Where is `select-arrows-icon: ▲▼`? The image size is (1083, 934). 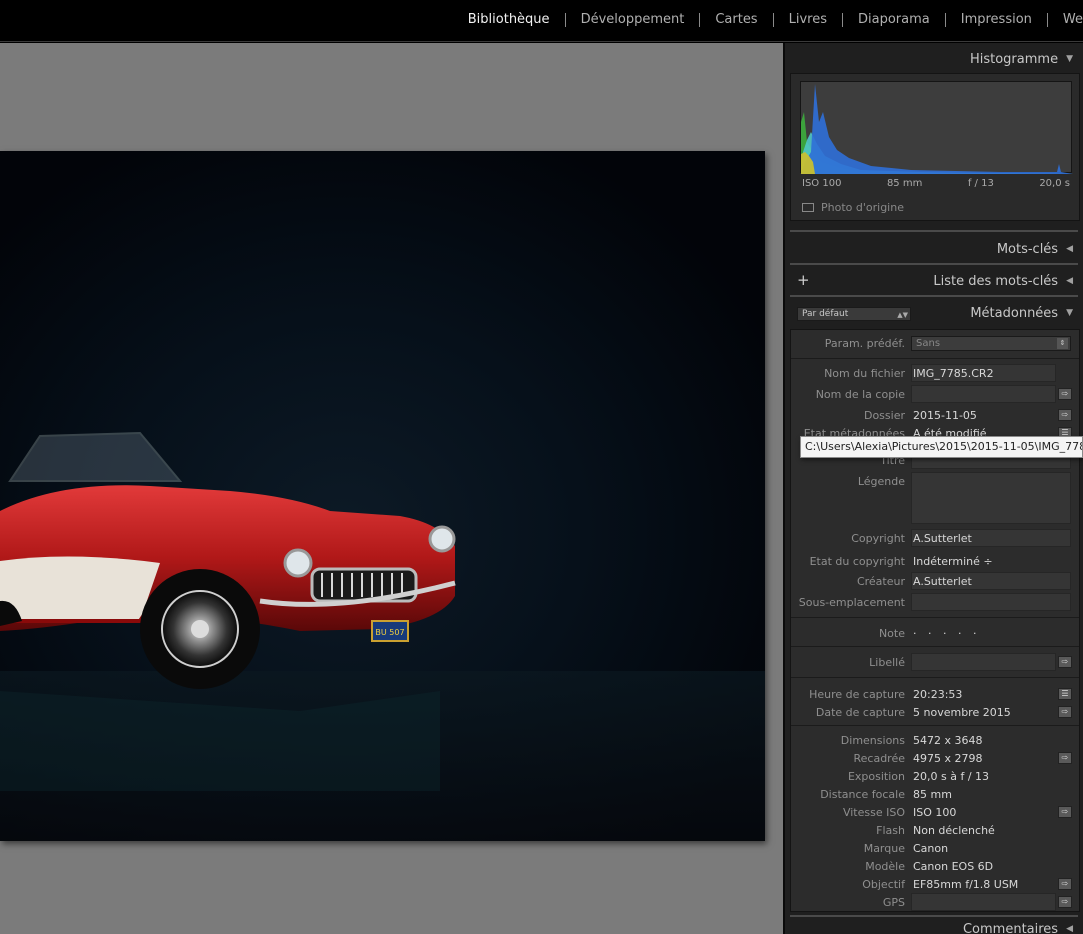
select-arrows-icon: ▲▼ is located at coordinates (902, 315).